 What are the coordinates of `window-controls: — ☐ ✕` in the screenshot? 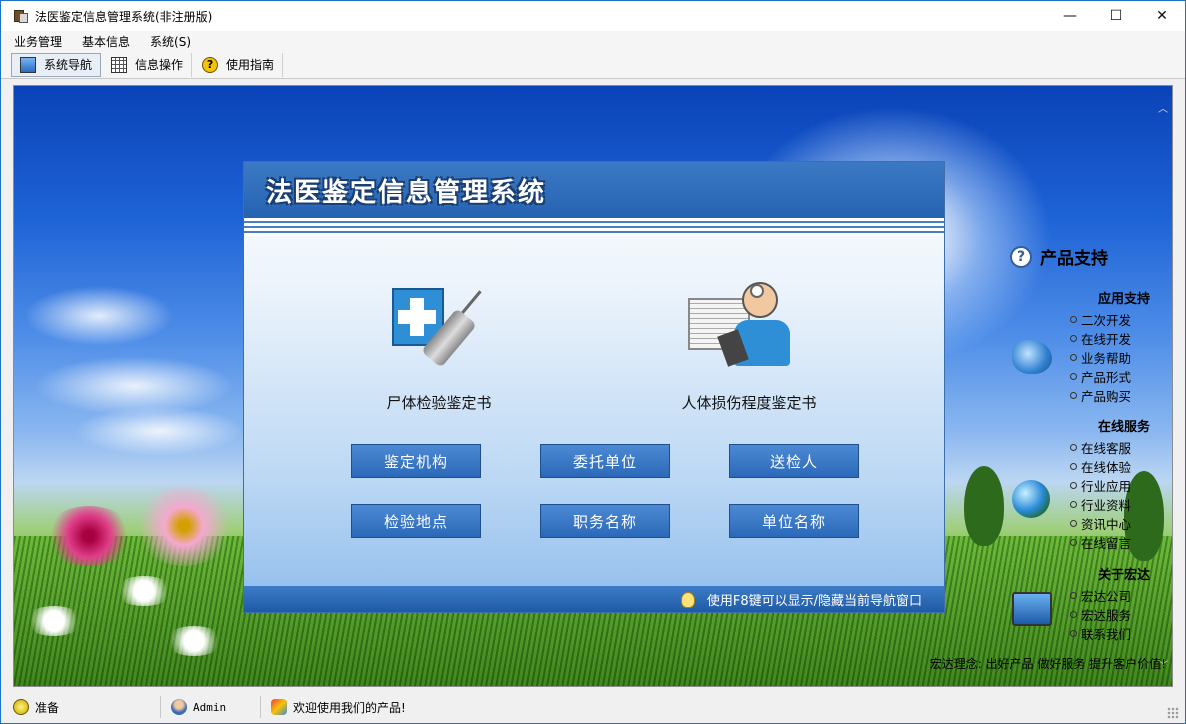 It's located at (1116, 16).